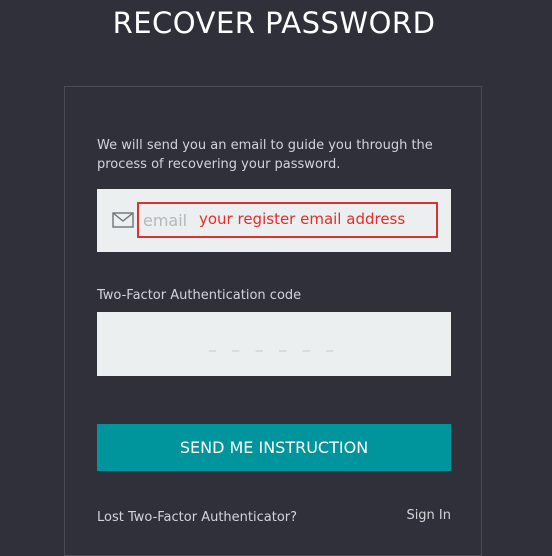 The height and width of the screenshot is (556, 552). I want to click on sign-in-link: Sign In, so click(428, 515).